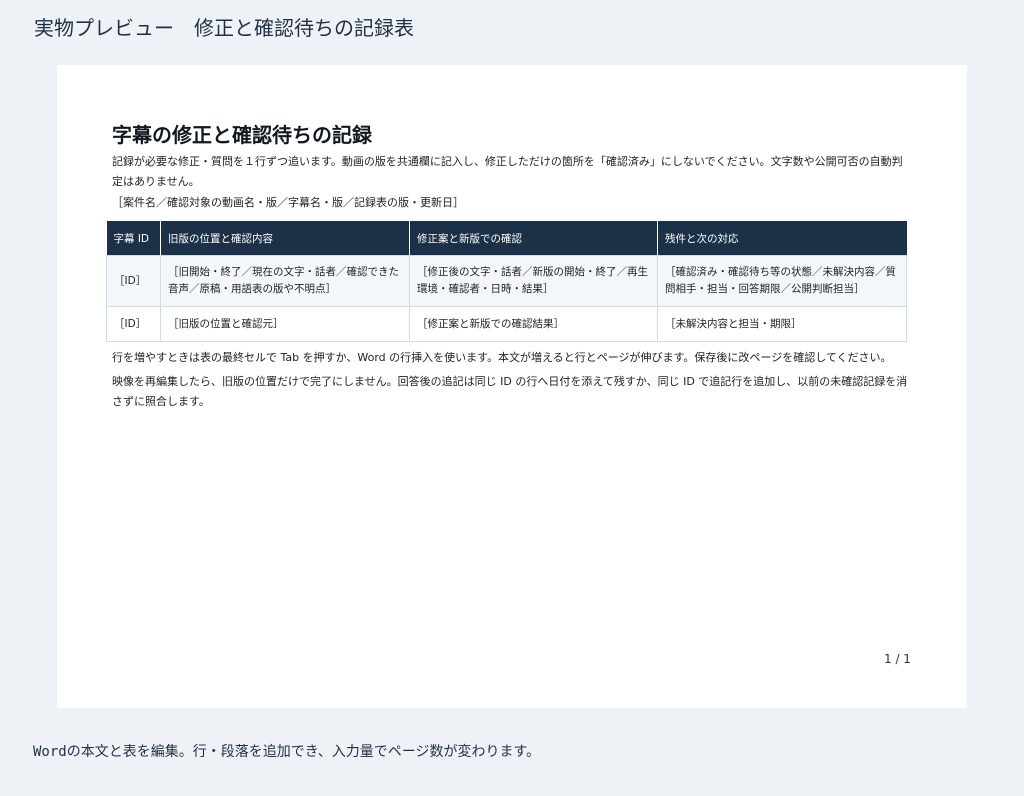 This screenshot has height=796, width=1024. I want to click on page-number: 1 / 1, so click(897, 659).